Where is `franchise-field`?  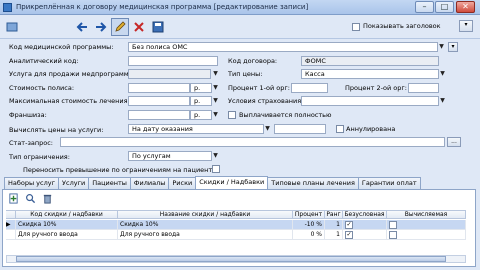 franchise-field is located at coordinates (159, 115).